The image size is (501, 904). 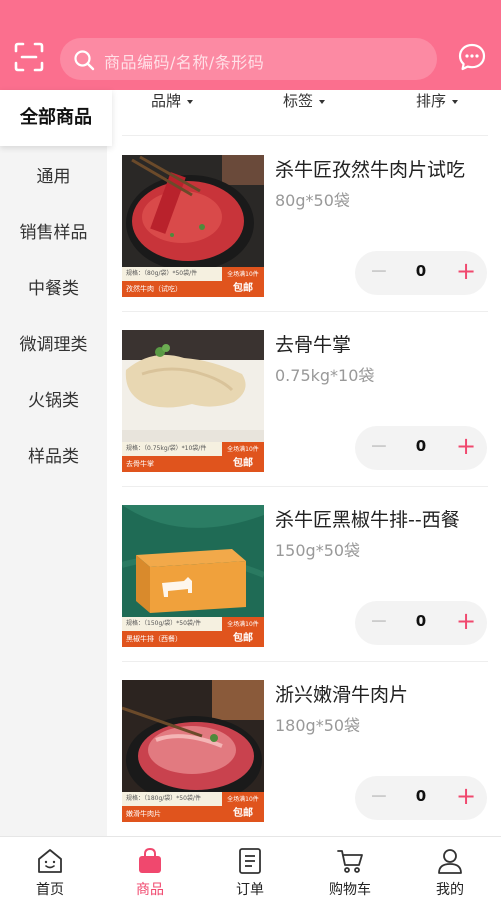 I want to click on bottom-tab-bar: 首页 商品 订单 购物车 我的, so click(x=250, y=870).